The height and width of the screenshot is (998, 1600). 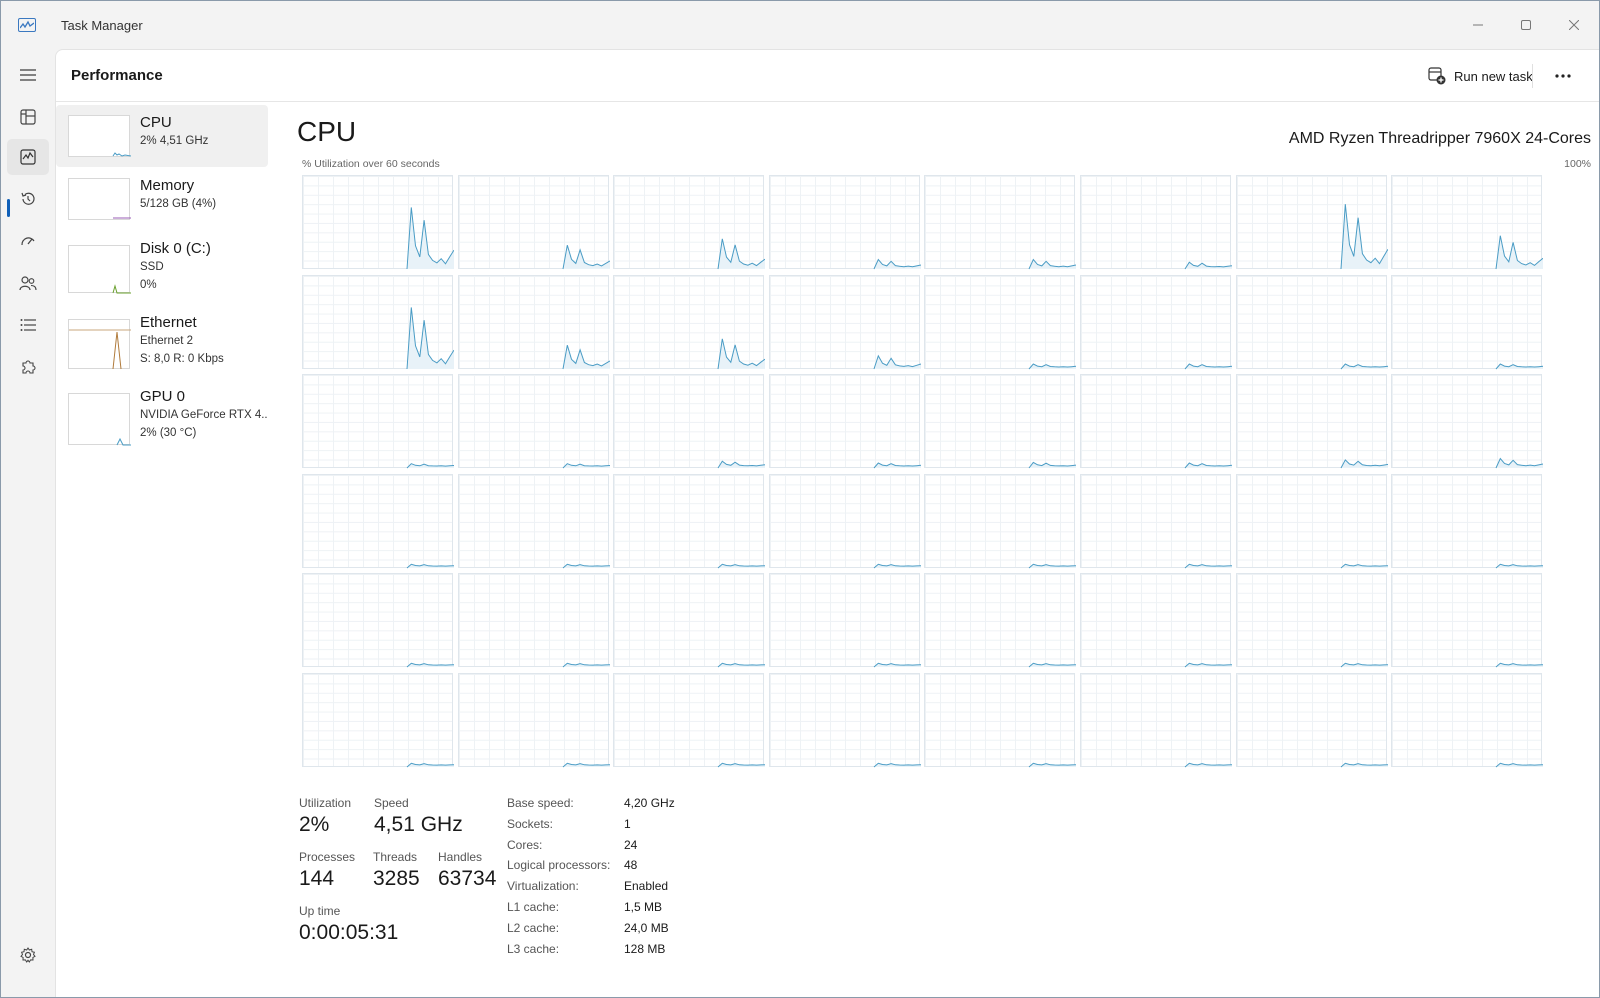 What do you see at coordinates (178, 204) in the screenshot?
I see `device-detail: 5/128 GB (4%)` at bounding box center [178, 204].